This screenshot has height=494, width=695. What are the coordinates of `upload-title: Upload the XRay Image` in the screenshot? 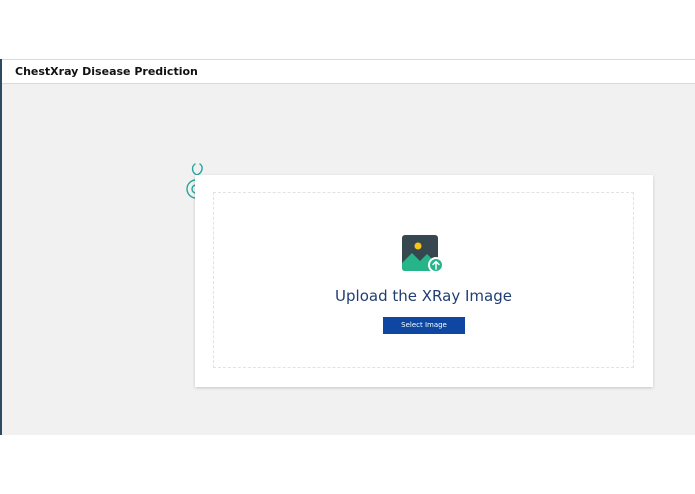 It's located at (423, 296).